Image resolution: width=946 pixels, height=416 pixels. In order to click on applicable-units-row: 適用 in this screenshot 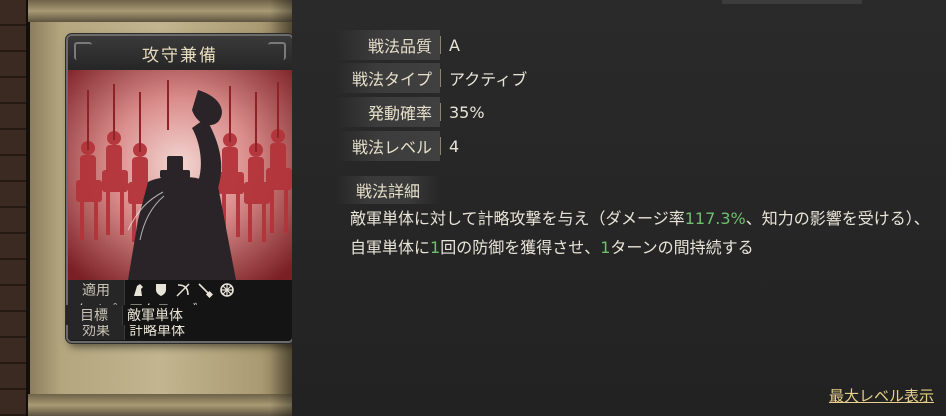, I will do `click(180, 290)`.